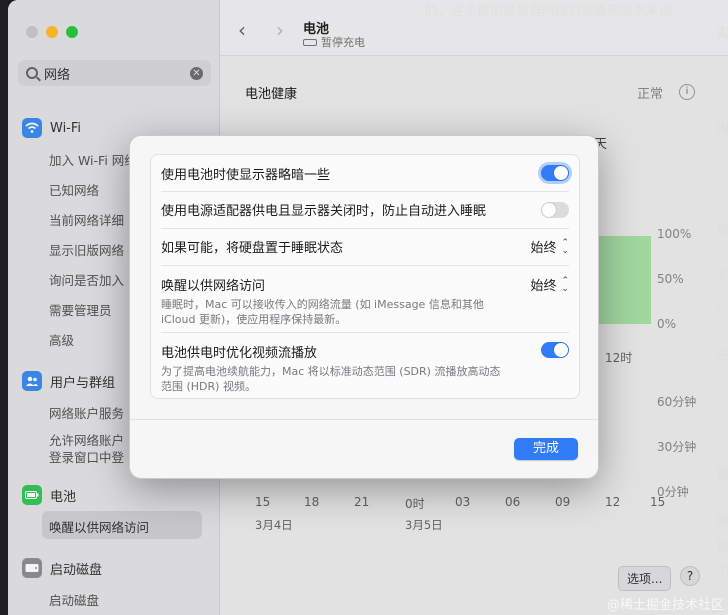 Image resolution: width=728 pixels, height=615 pixels. What do you see at coordinates (665, 605) in the screenshot?
I see `watermark: @稀土掘金技术社区` at bounding box center [665, 605].